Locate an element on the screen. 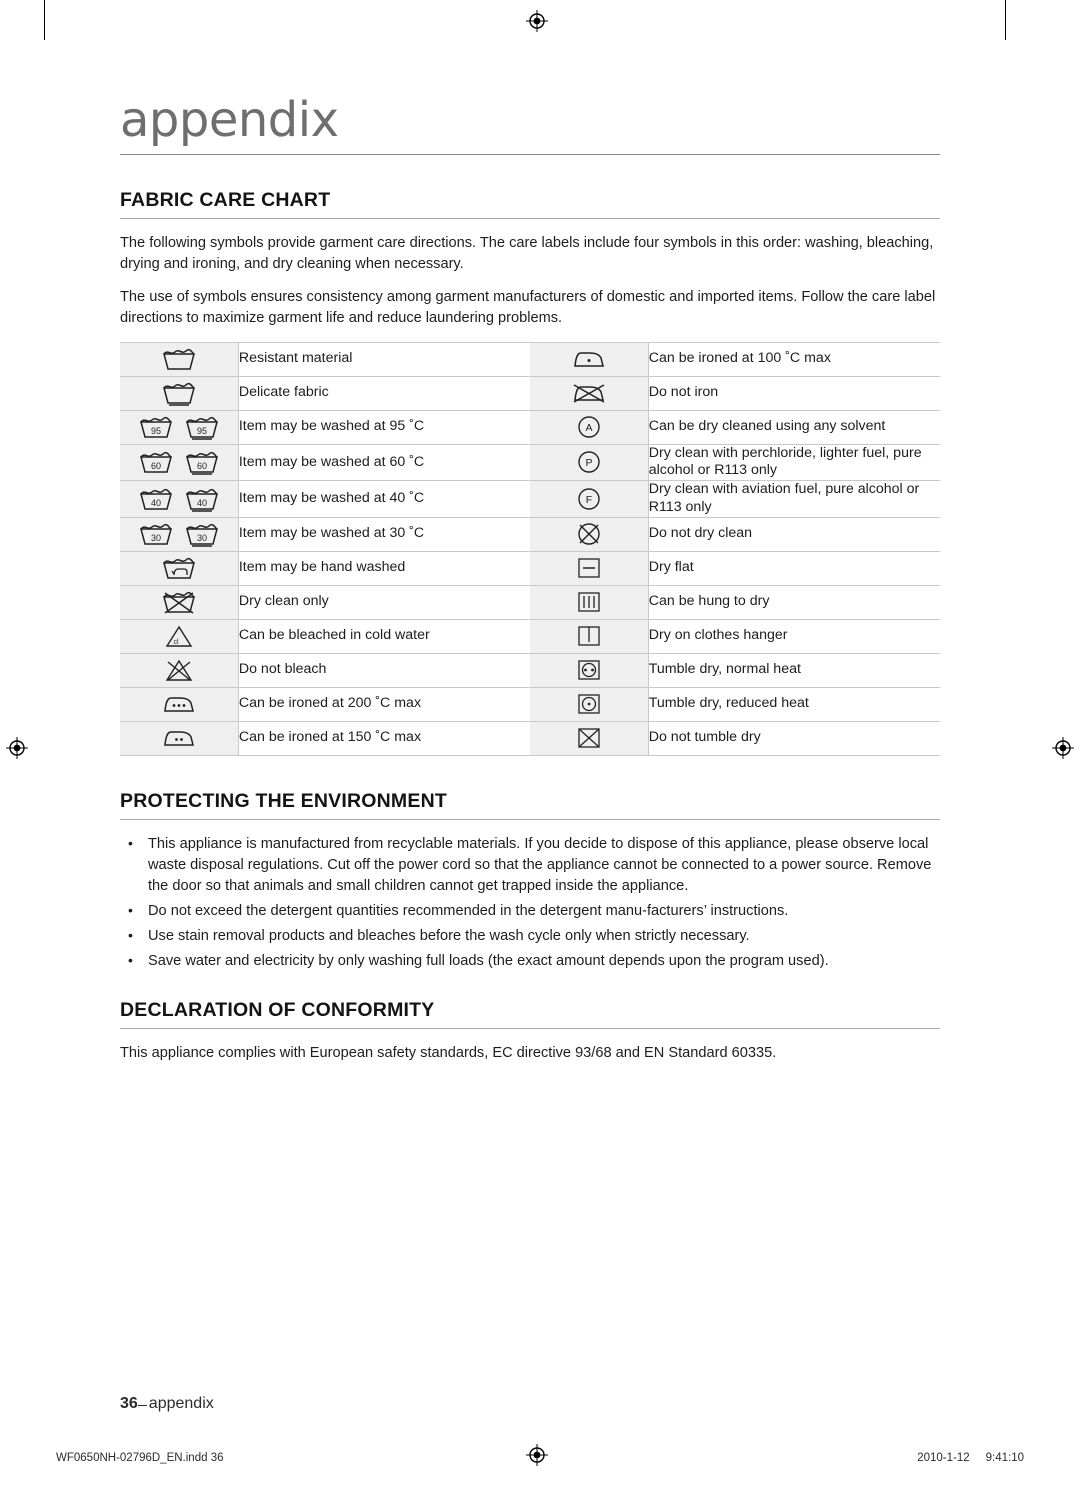 Image resolution: width=1080 pixels, height=1495 pixels. registration-mark-bottom is located at coordinates (537, 1455).